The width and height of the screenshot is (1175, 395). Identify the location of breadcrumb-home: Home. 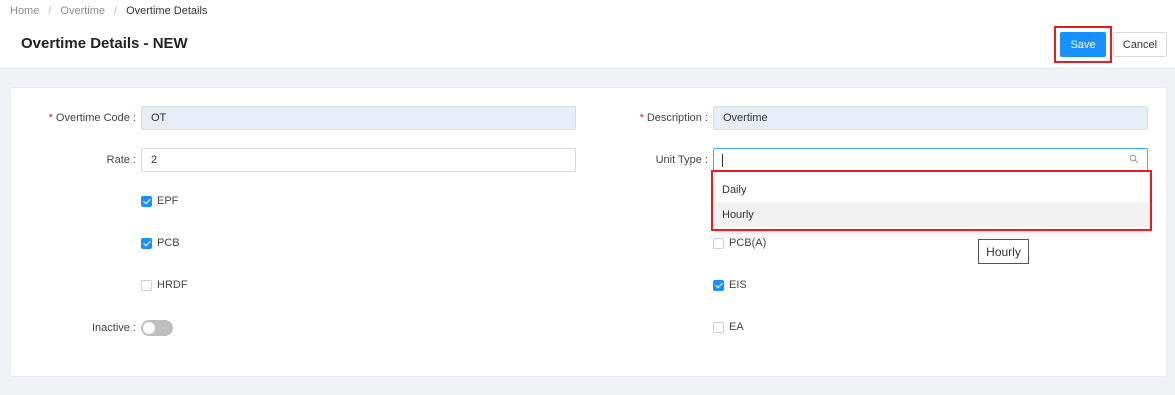
(24, 11).